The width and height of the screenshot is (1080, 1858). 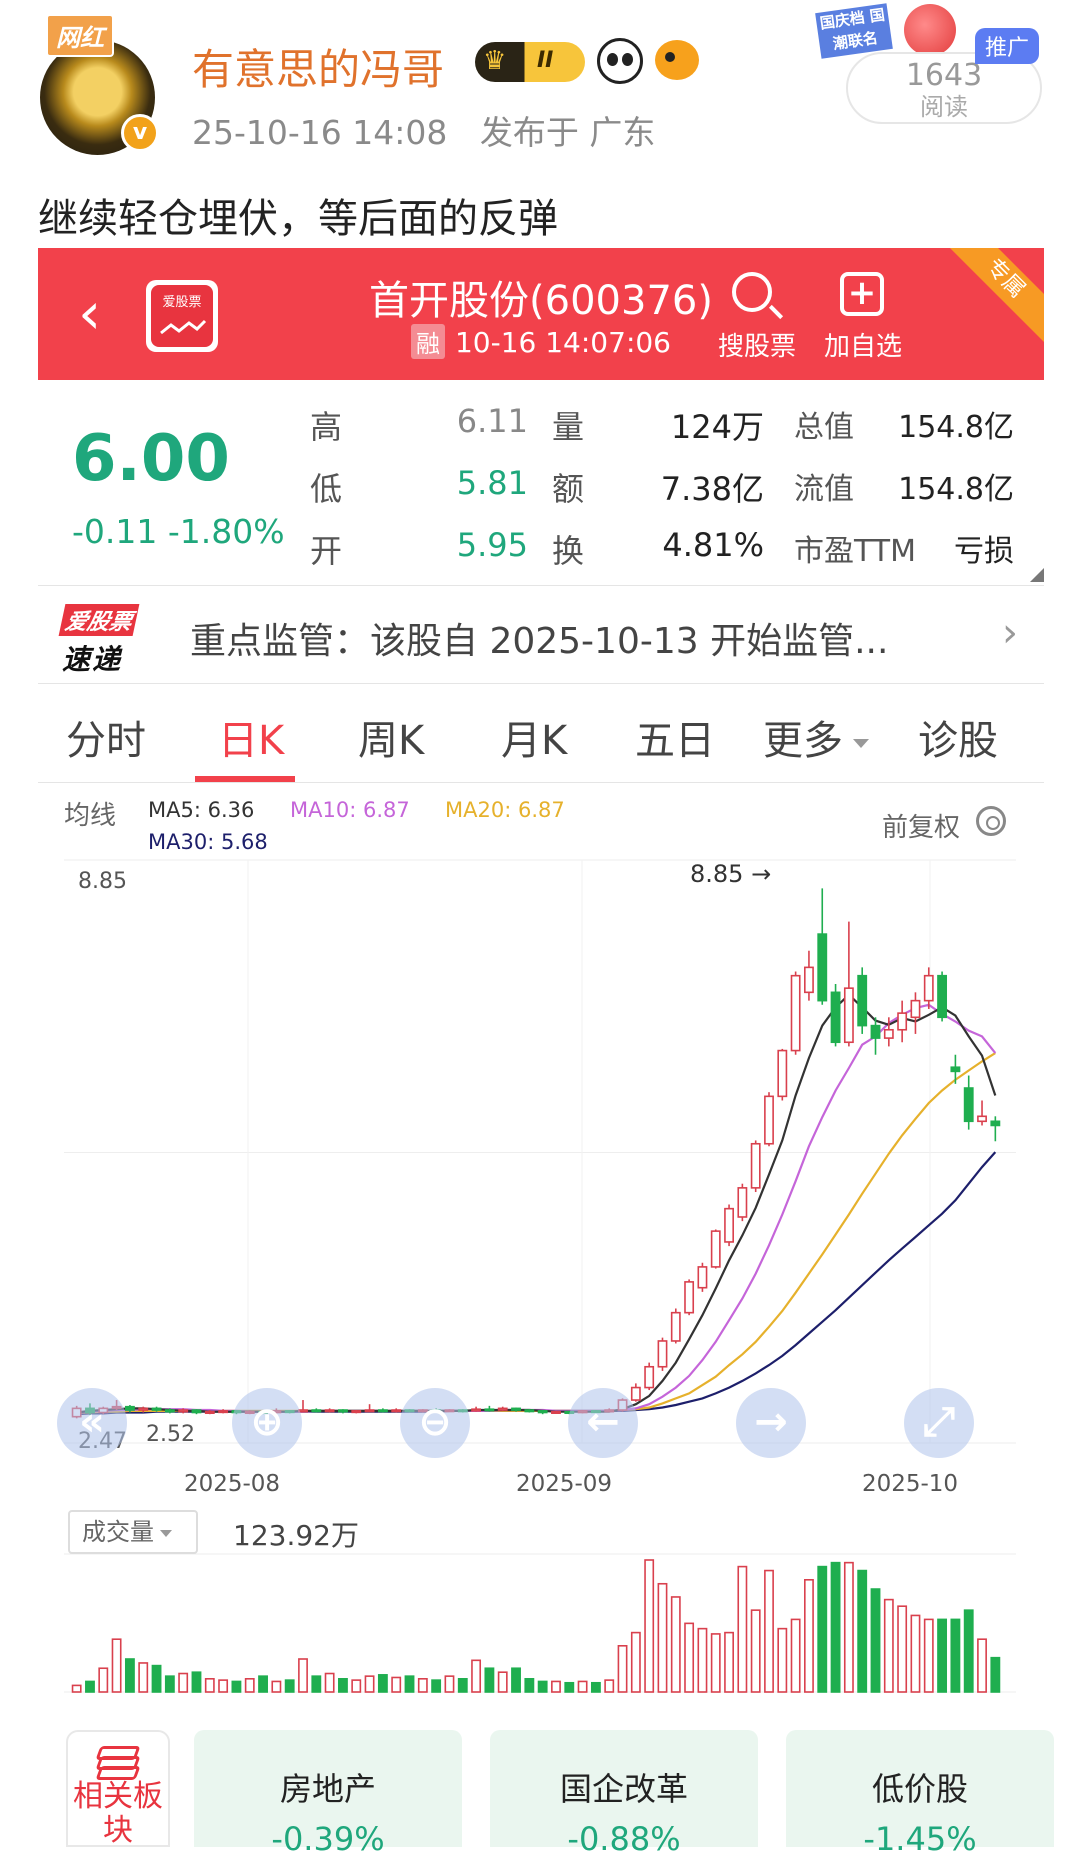 I want to click on sector-name: 国企改革, so click(x=623, y=1789).